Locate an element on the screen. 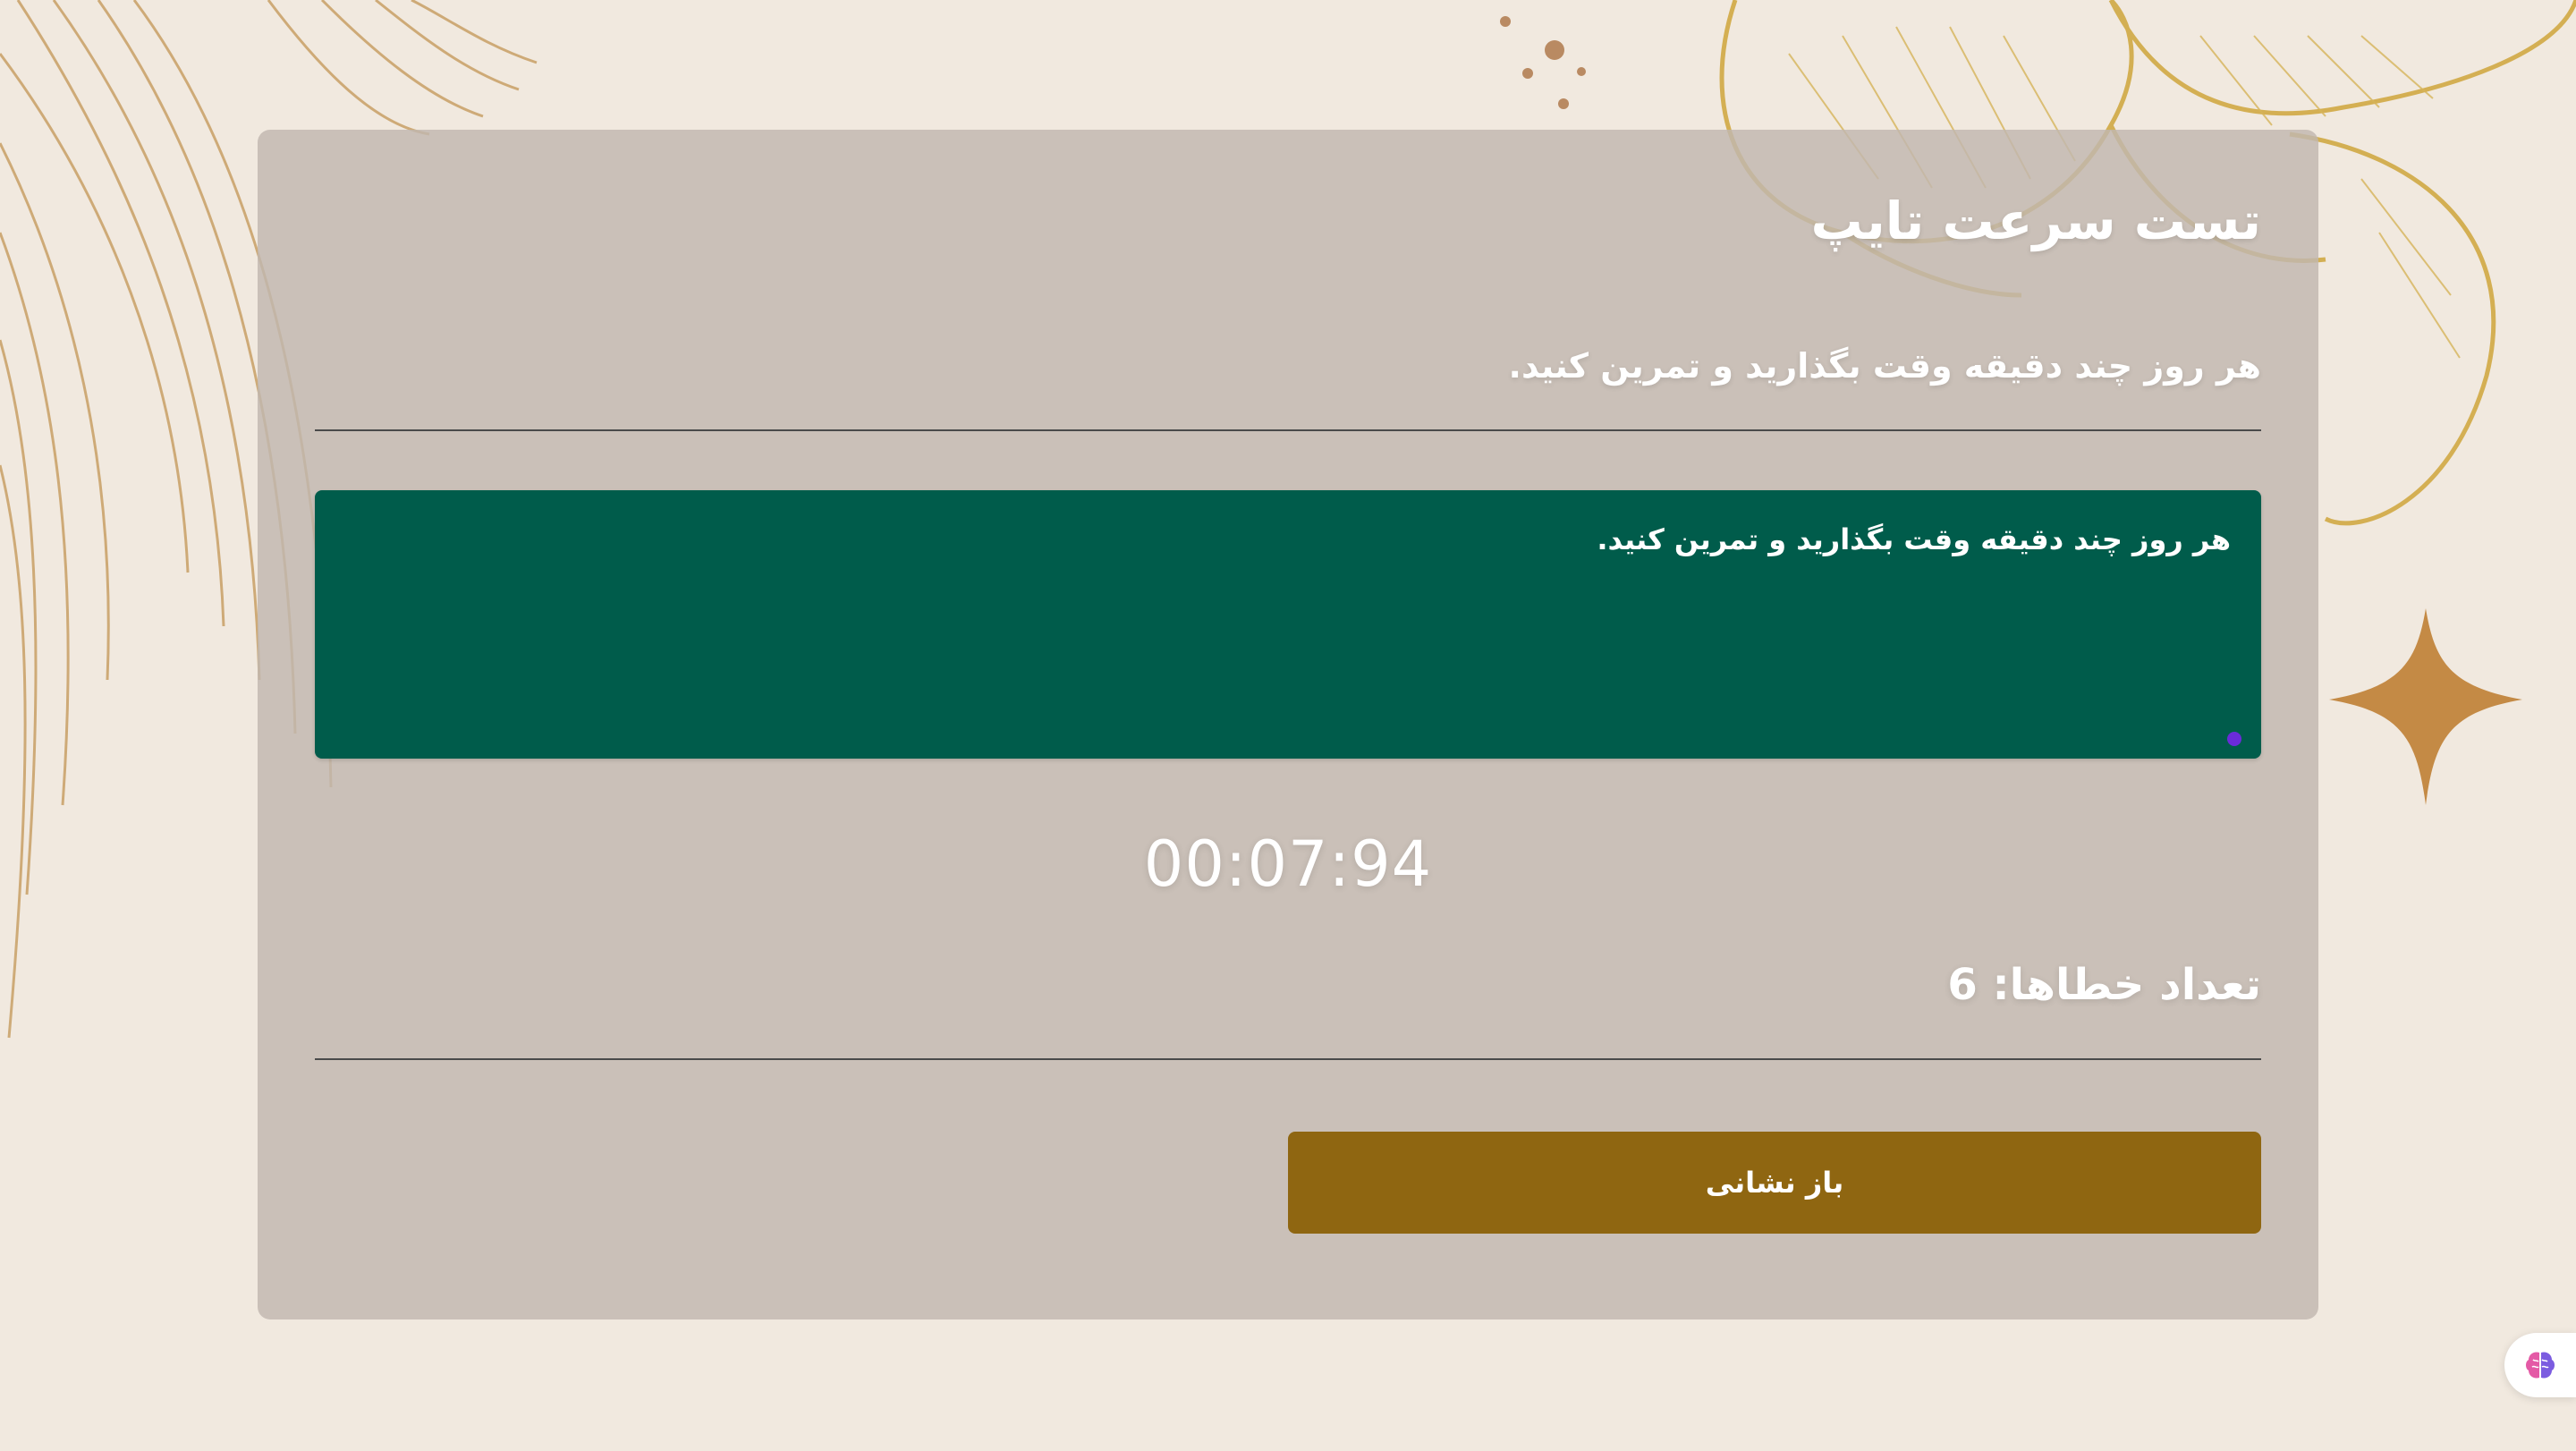  timer-display: 00:07:94 is located at coordinates (1288, 864).